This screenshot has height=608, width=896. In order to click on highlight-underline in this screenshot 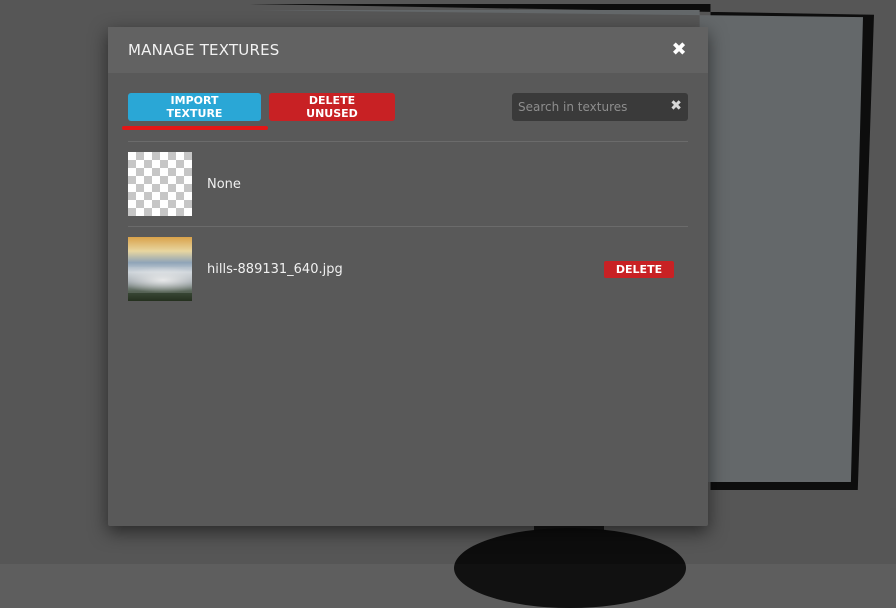, I will do `click(195, 128)`.